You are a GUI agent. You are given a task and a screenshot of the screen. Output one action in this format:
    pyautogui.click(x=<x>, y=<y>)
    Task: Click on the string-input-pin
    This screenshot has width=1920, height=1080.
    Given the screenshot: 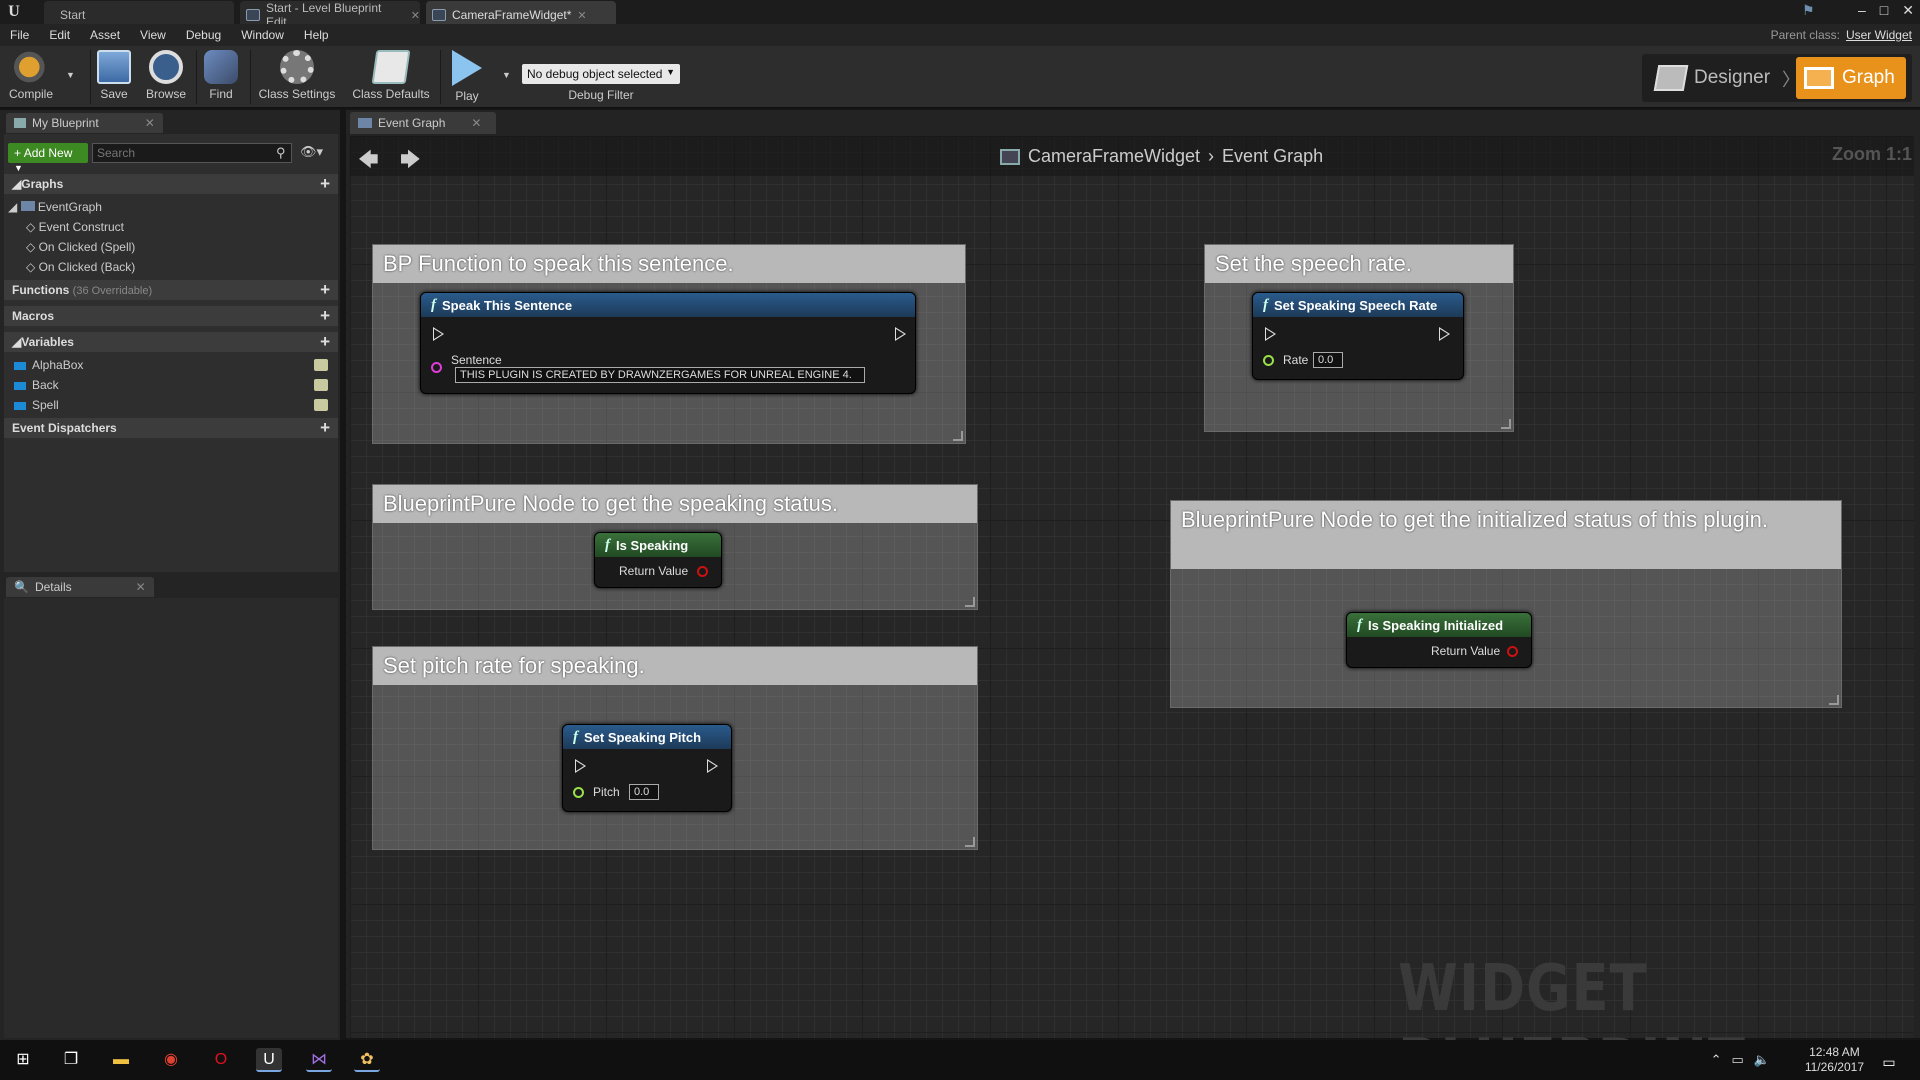 What is the action you would take?
    pyautogui.click(x=436, y=367)
    